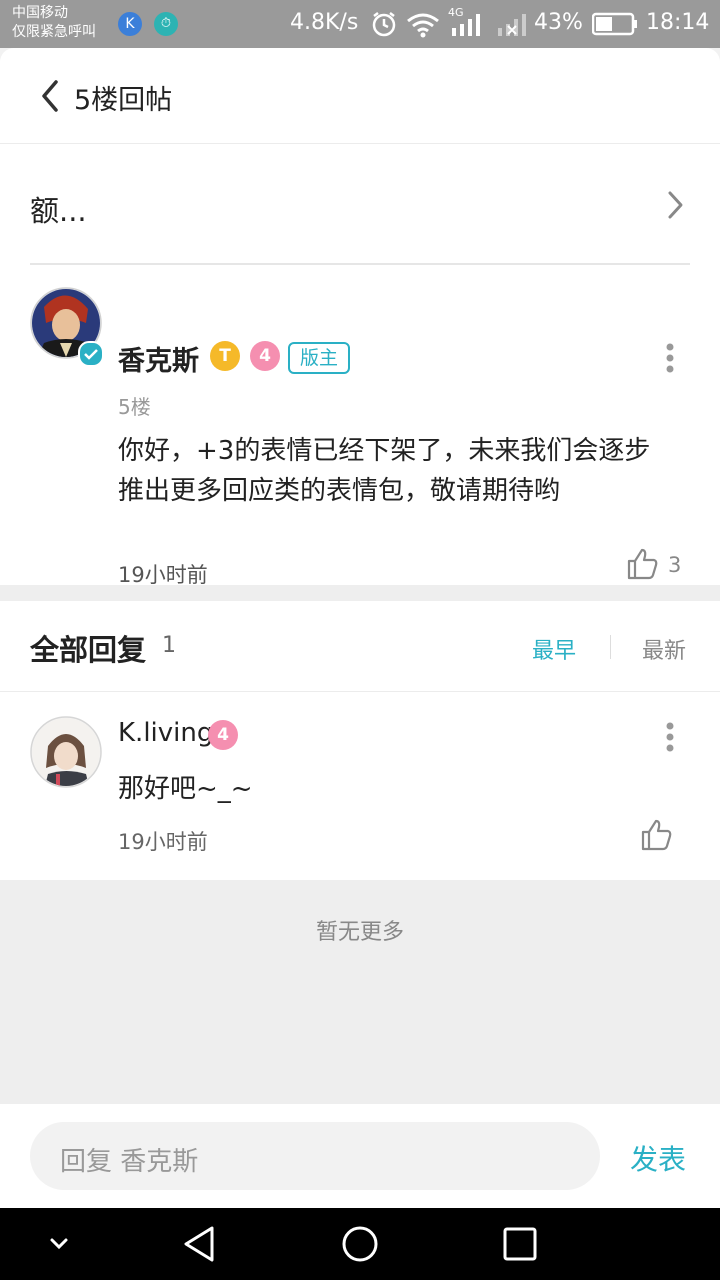 Image resolution: width=720 pixels, height=1280 pixels. Describe the element at coordinates (50, 96) in the screenshot. I see `back-arrow-icon` at that location.